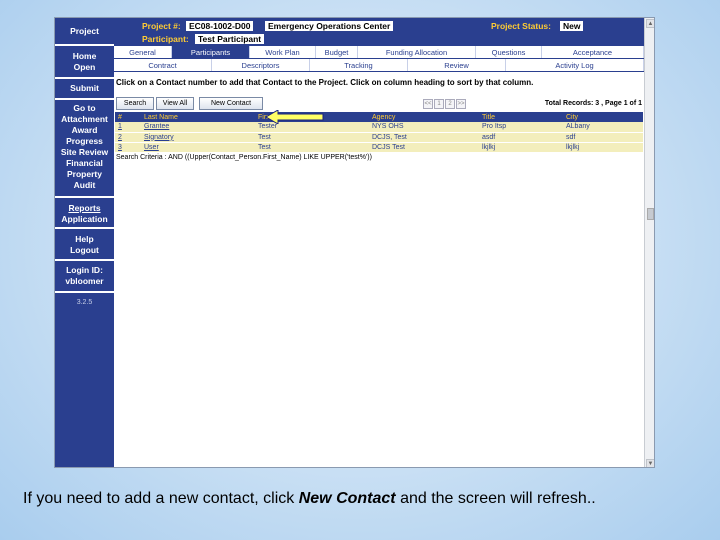 The width and height of the screenshot is (720, 540). Describe the element at coordinates (143, 52) in the screenshot. I see `tab-general: General` at that location.